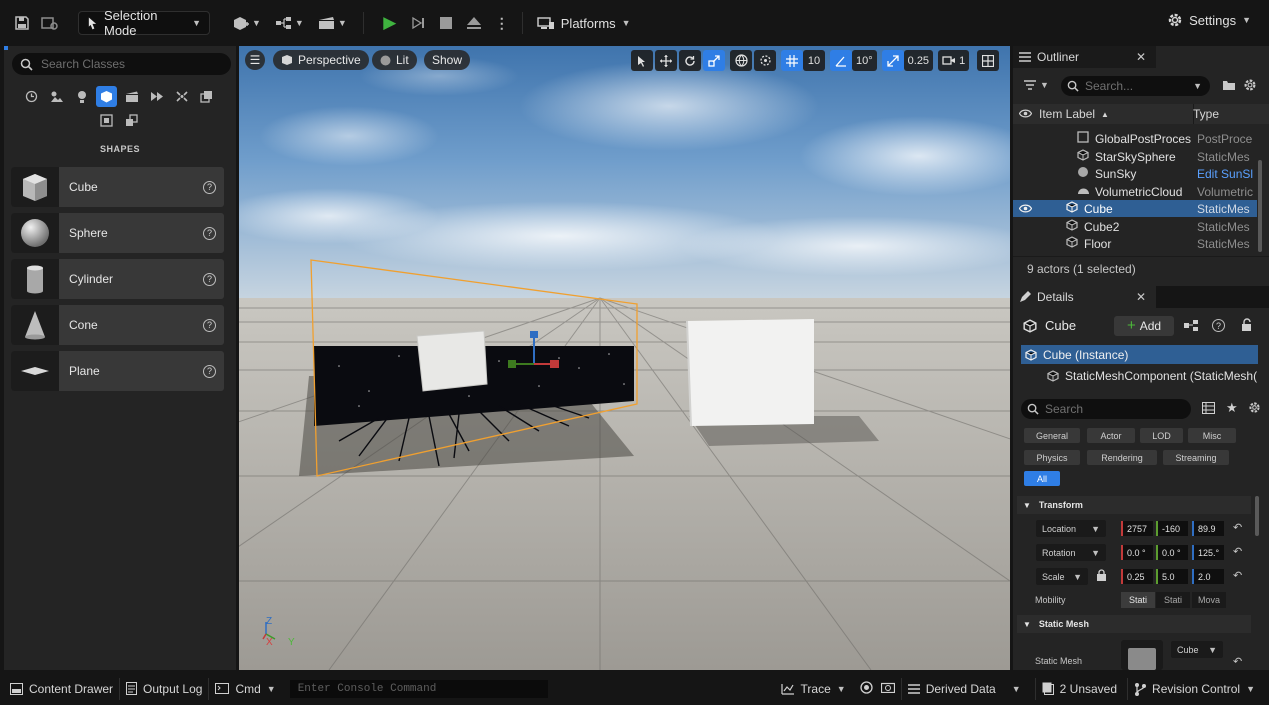  What do you see at coordinates (690, 60) in the screenshot?
I see `rotate-tool-icon` at bounding box center [690, 60].